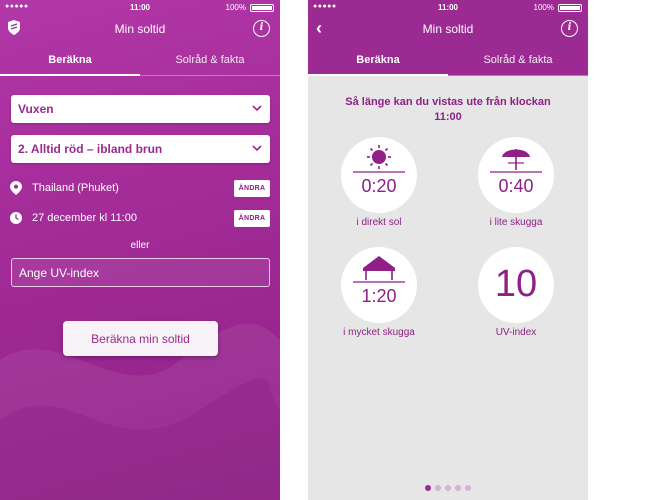 This screenshot has height=500, width=650. What do you see at coordinates (379, 269) in the screenshot?
I see `pavilion-icon` at bounding box center [379, 269].